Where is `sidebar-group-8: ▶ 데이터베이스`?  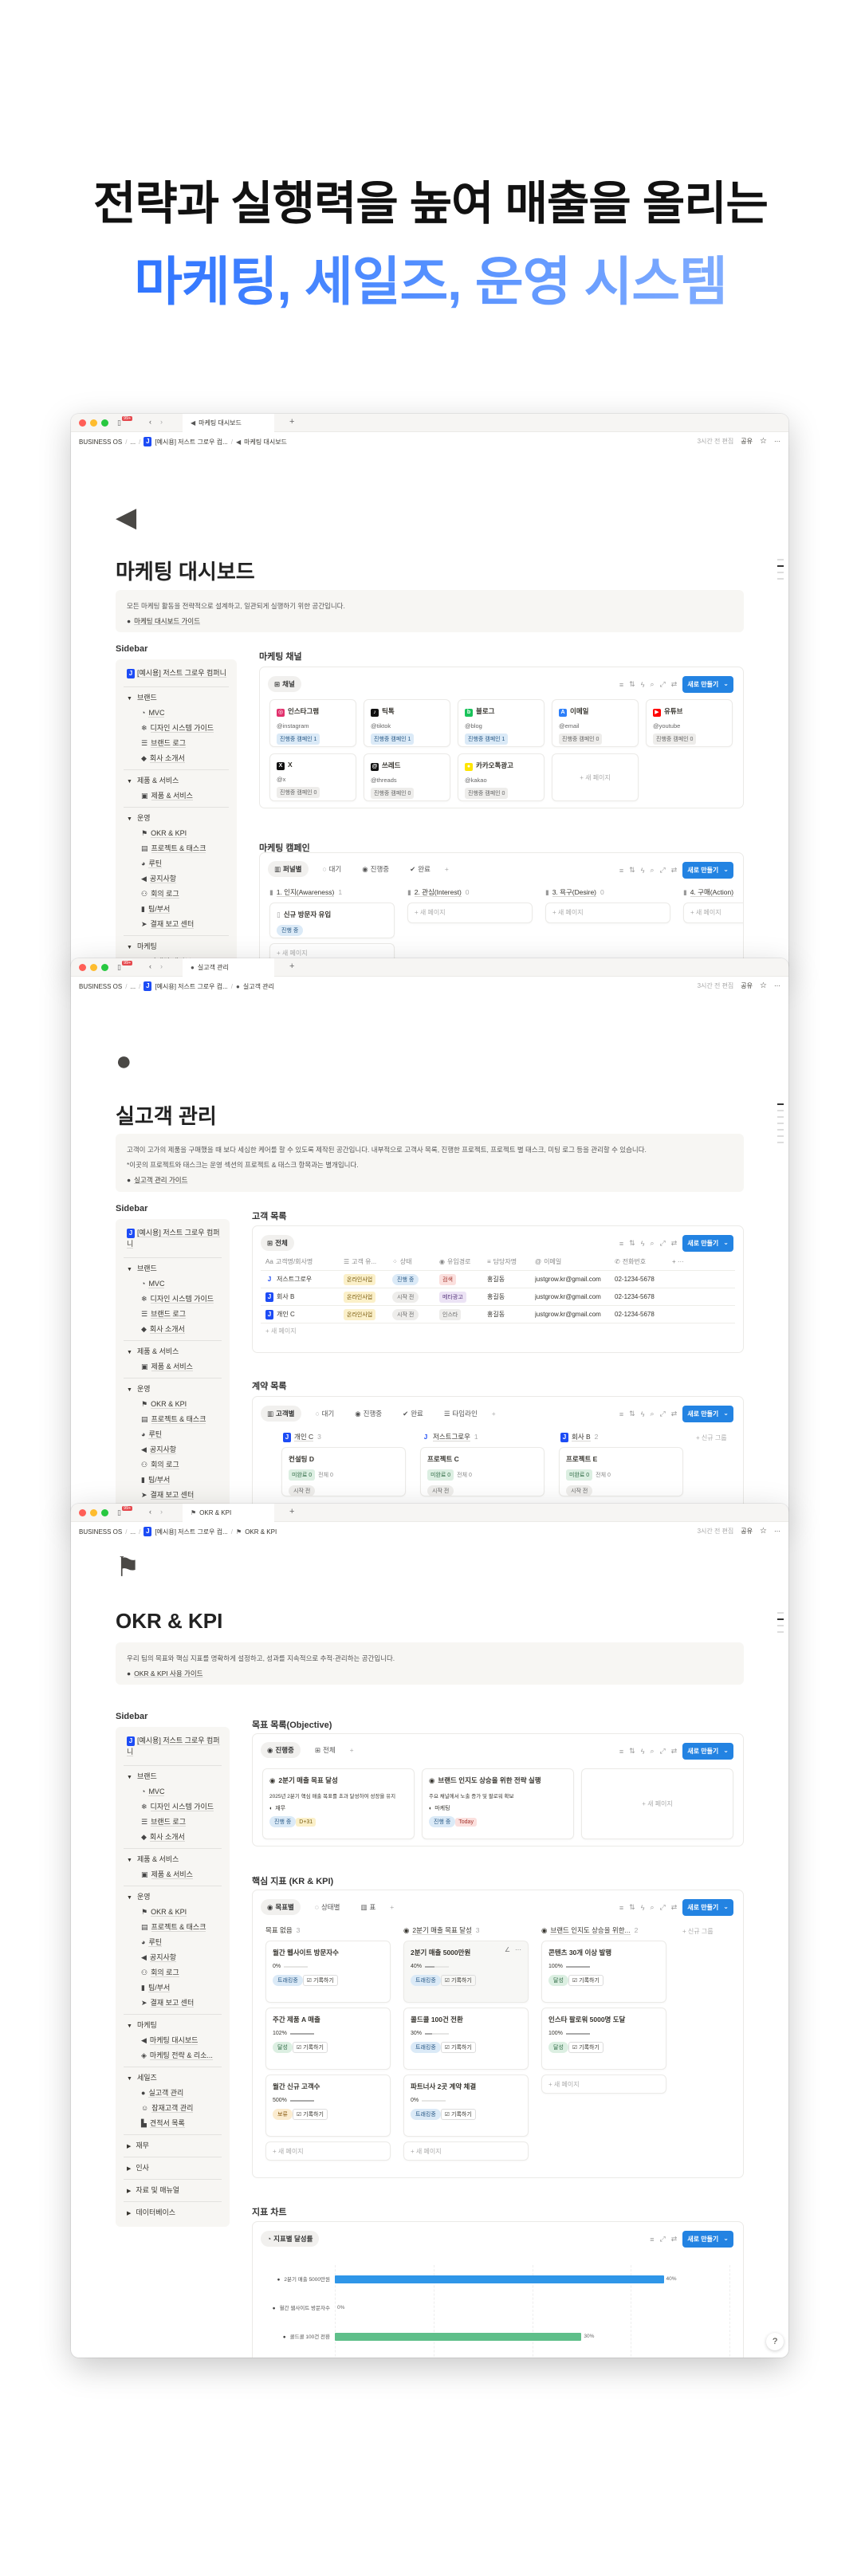 sidebar-group-8: ▶ 데이터베이스 is located at coordinates (173, 2213).